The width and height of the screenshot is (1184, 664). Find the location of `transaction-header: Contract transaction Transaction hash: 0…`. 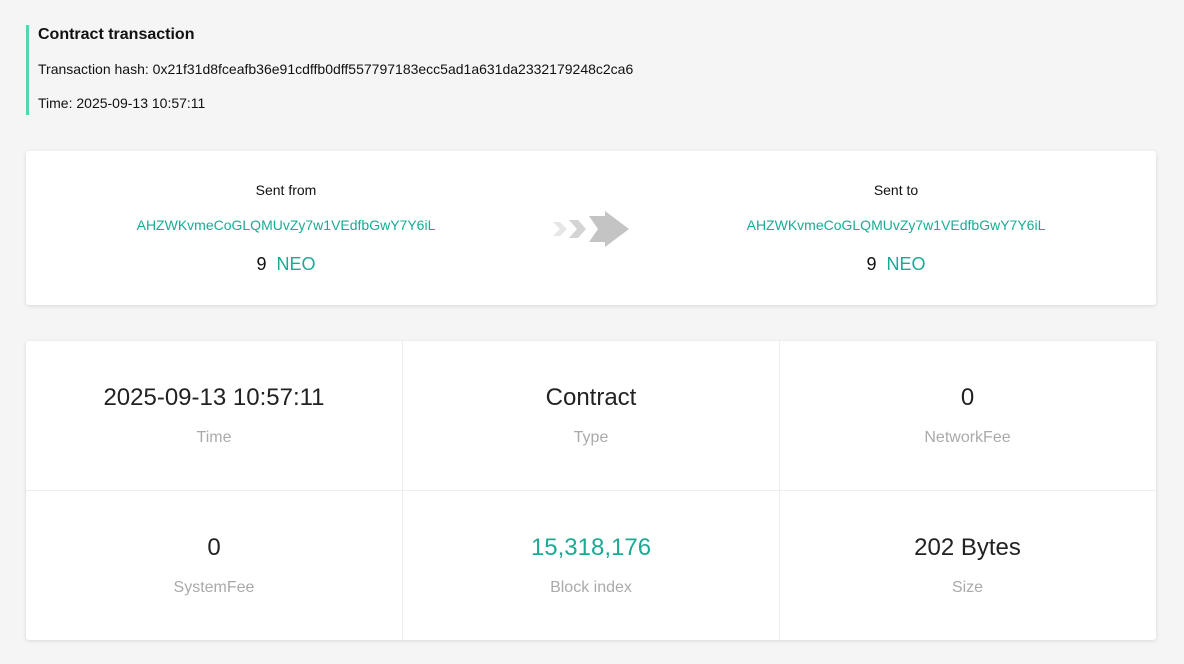

transaction-header: Contract transaction Transaction hash: 0… is located at coordinates (476, 70).